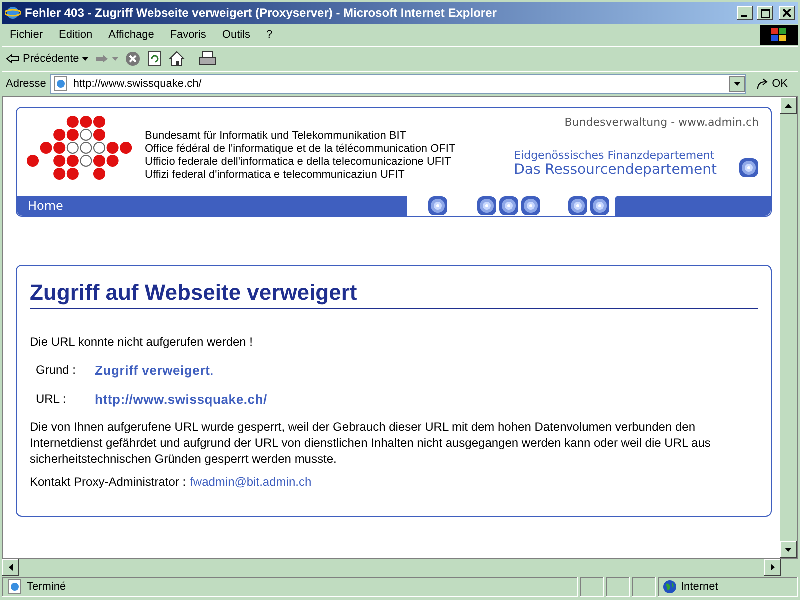 This screenshot has height=600, width=800. What do you see at coordinates (772, 567) in the screenshot?
I see `scroll-right-icon` at bounding box center [772, 567].